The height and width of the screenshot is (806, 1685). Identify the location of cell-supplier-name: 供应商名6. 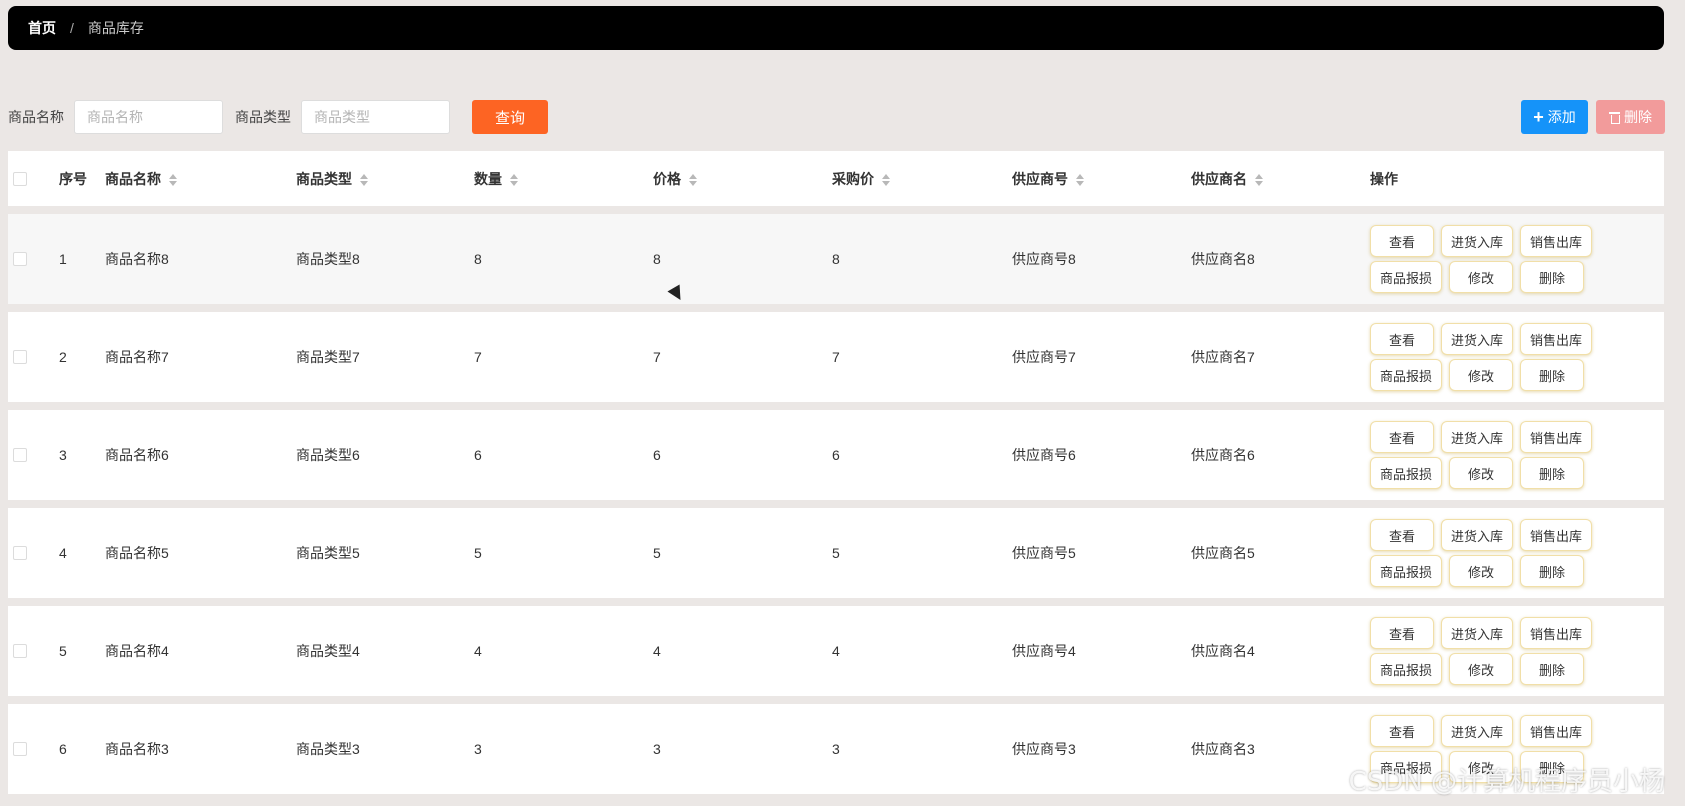
(1223, 455).